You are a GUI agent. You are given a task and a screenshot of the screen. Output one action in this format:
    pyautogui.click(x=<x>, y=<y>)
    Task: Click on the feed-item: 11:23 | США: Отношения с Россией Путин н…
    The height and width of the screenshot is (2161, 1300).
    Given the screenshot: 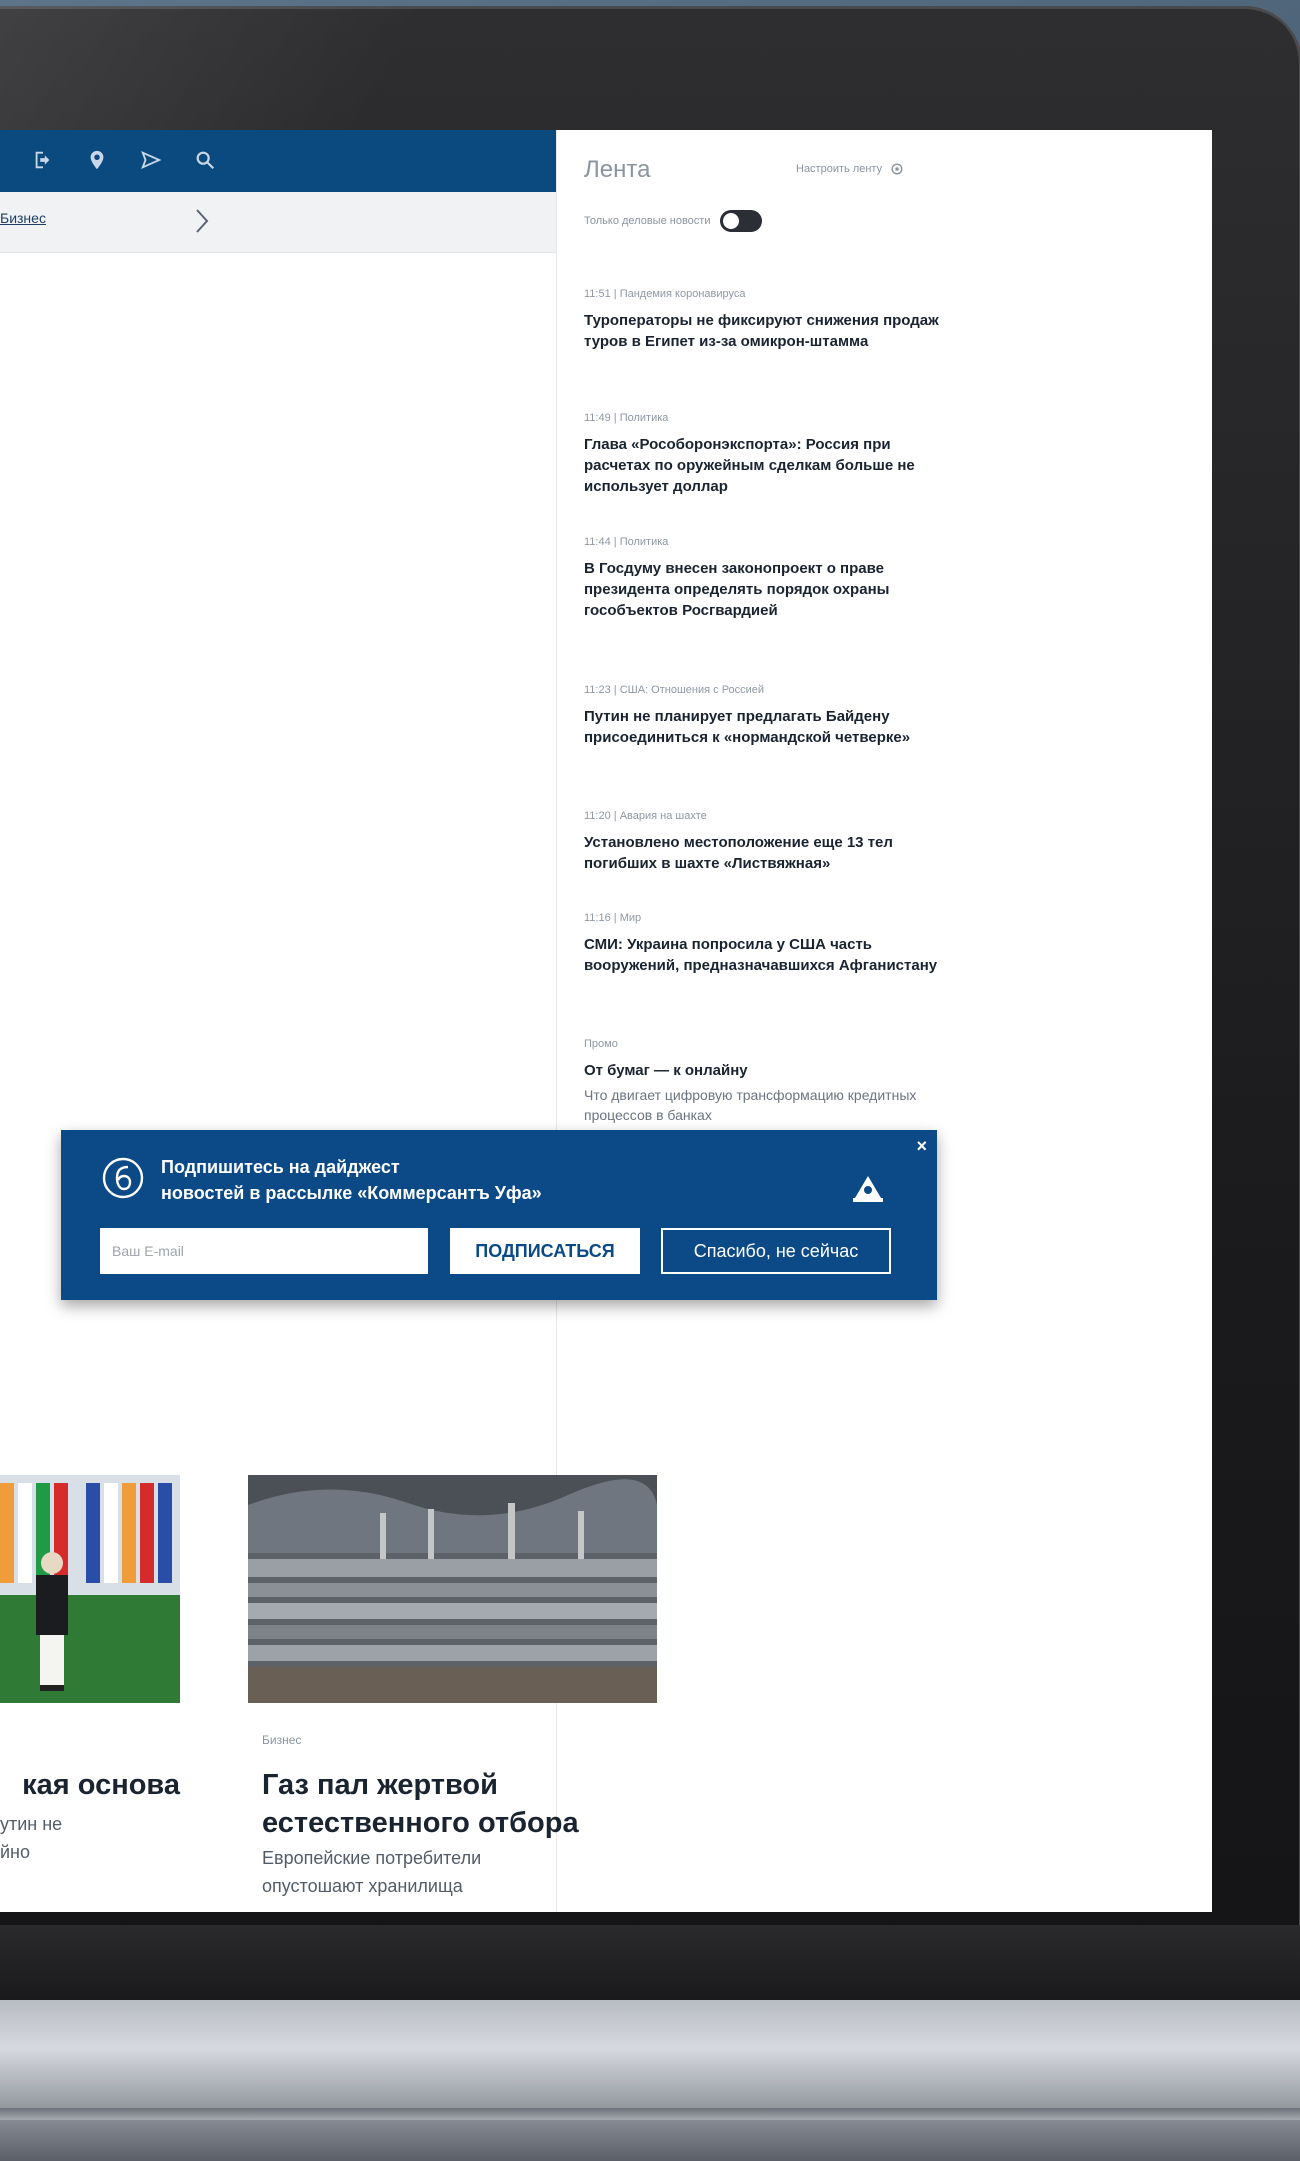 What is the action you would take?
    pyautogui.click(x=764, y=716)
    